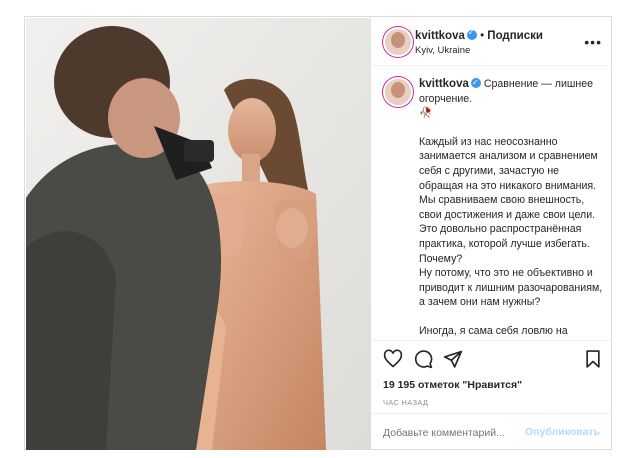  I want to click on comment-bubble-icon, so click(423, 359).